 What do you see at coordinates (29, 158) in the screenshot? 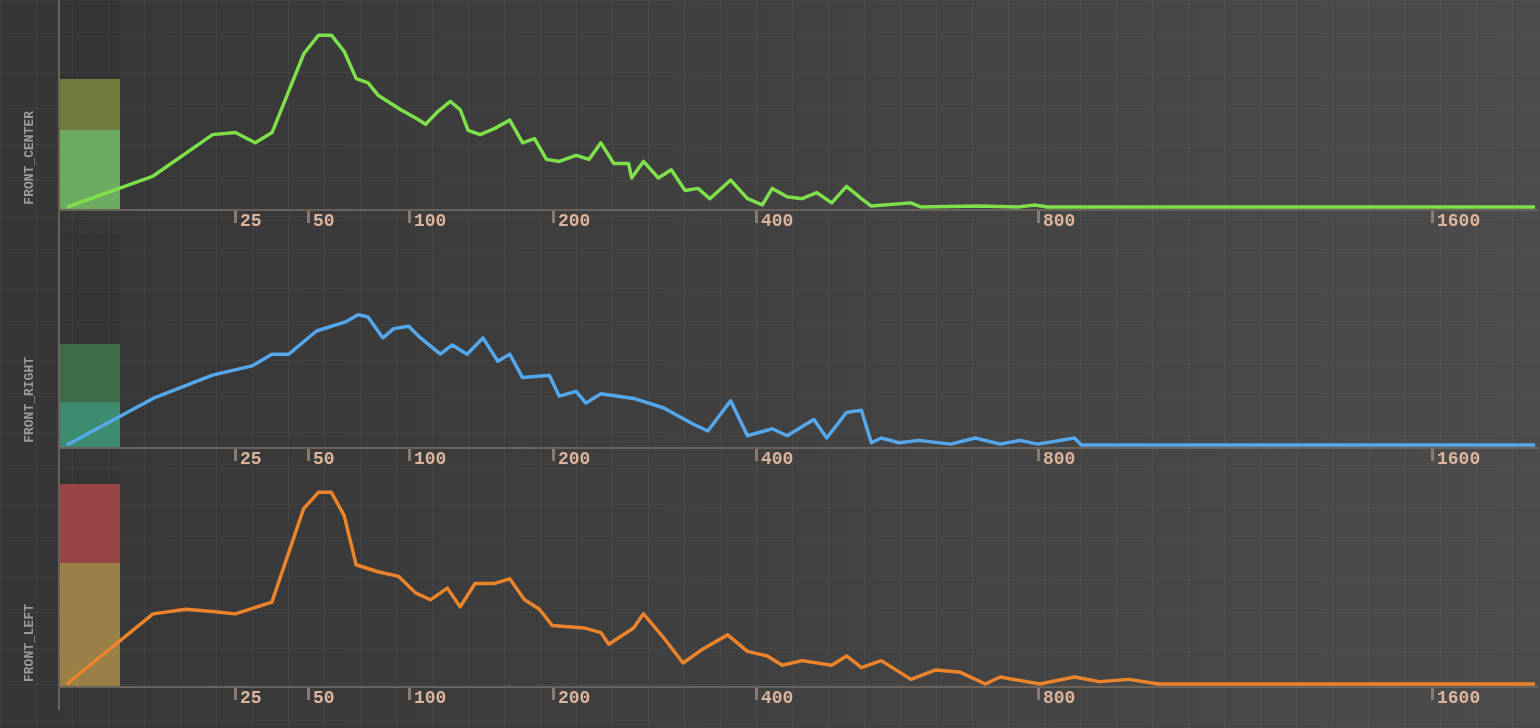
I see `channel-label: FRONT_CENTER` at bounding box center [29, 158].